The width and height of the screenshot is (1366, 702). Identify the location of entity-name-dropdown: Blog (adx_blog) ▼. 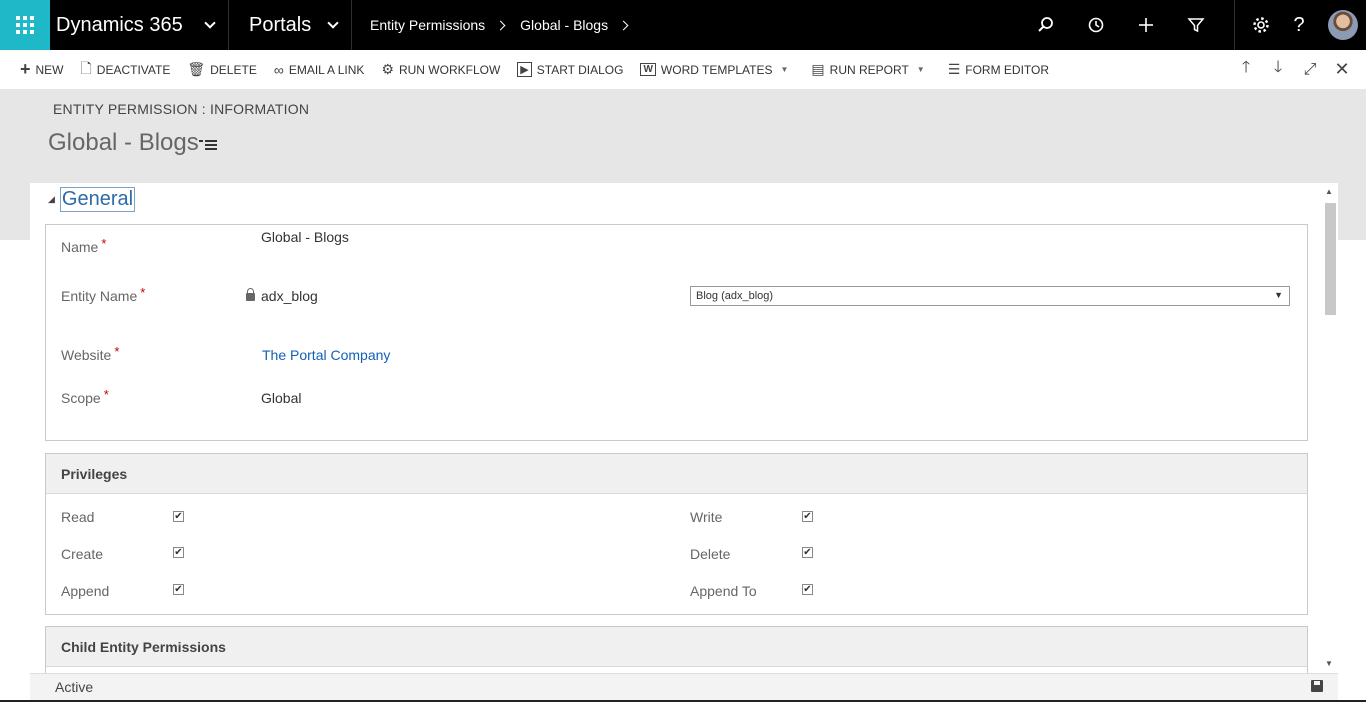
(990, 296).